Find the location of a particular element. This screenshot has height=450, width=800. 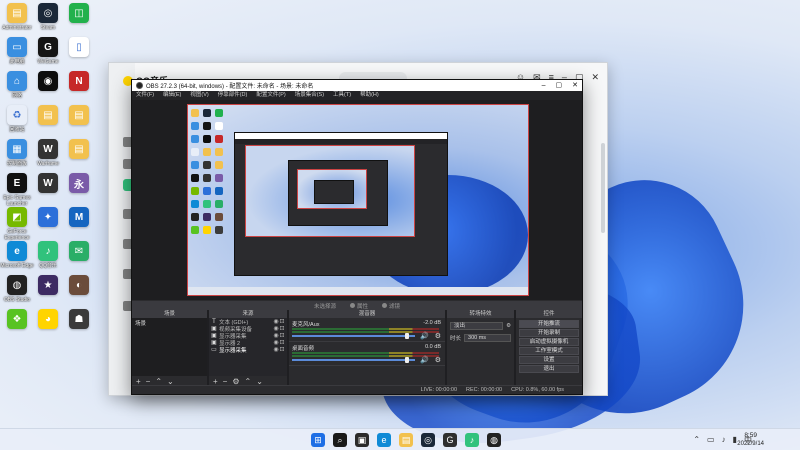

start-icon: ⊞ is located at coordinates (318, 440).